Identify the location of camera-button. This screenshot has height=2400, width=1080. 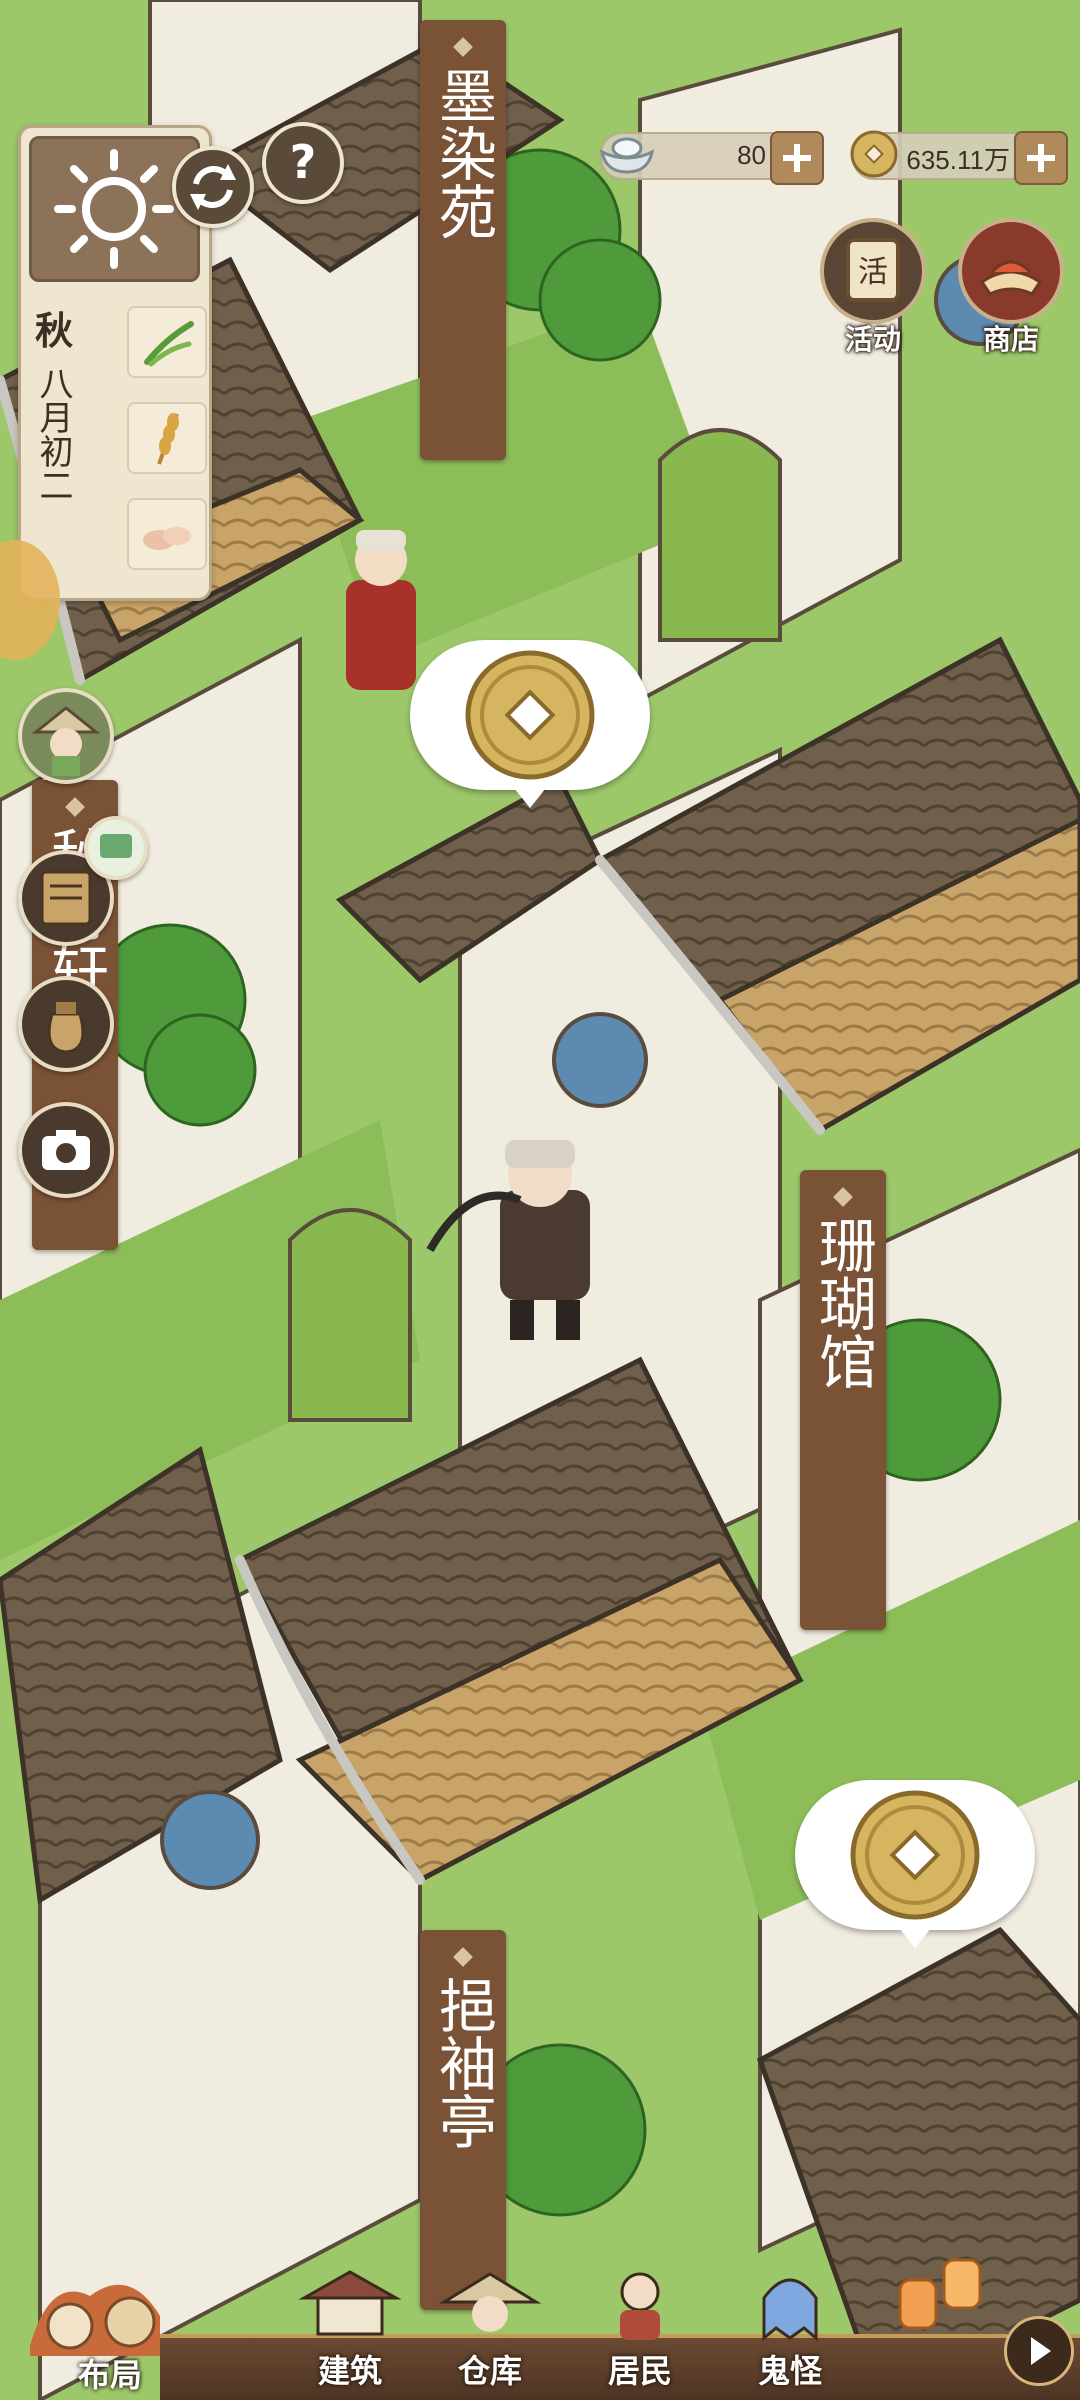
(66, 1150).